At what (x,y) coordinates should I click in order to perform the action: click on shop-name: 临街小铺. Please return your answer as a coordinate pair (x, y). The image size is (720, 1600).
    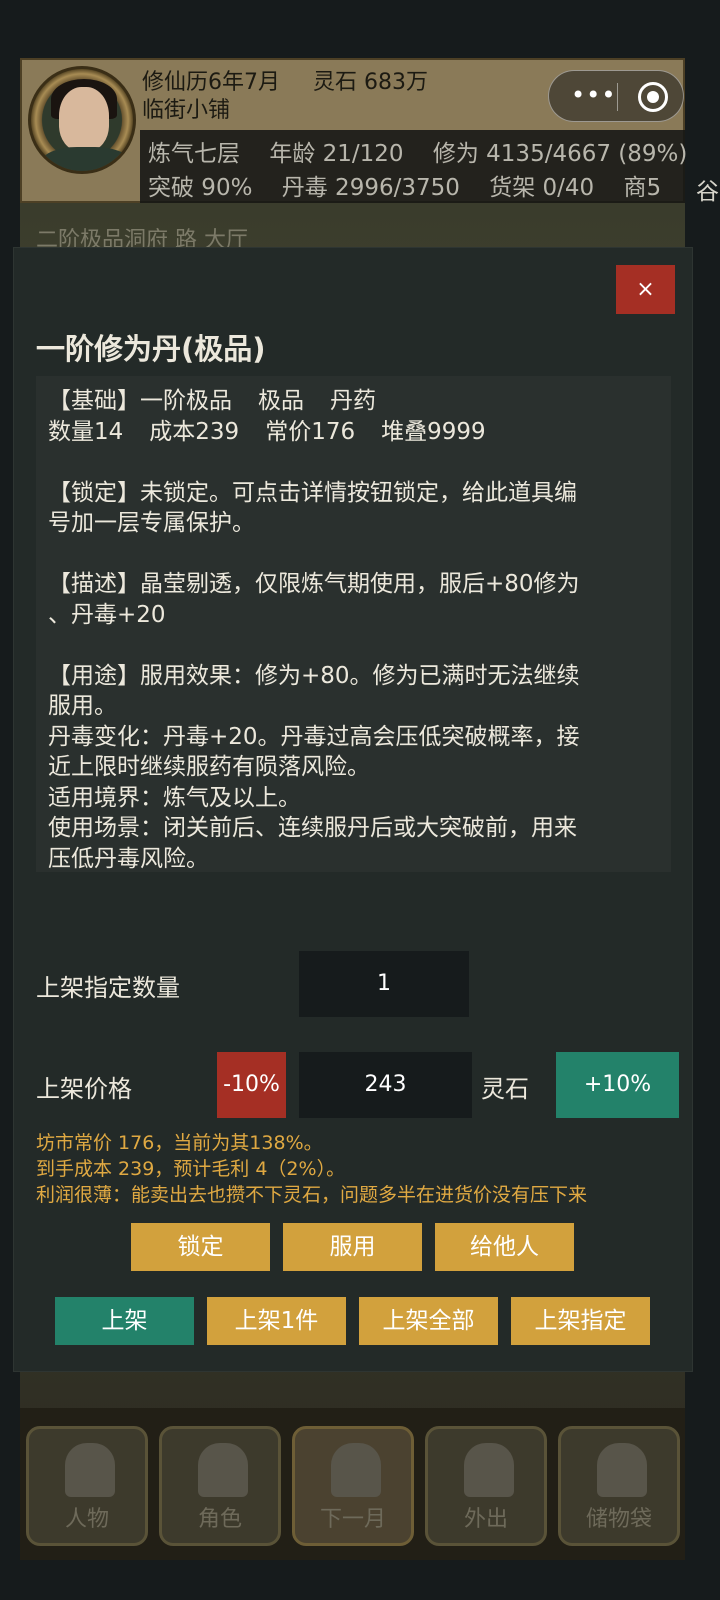
    Looking at the image, I should click on (186, 110).